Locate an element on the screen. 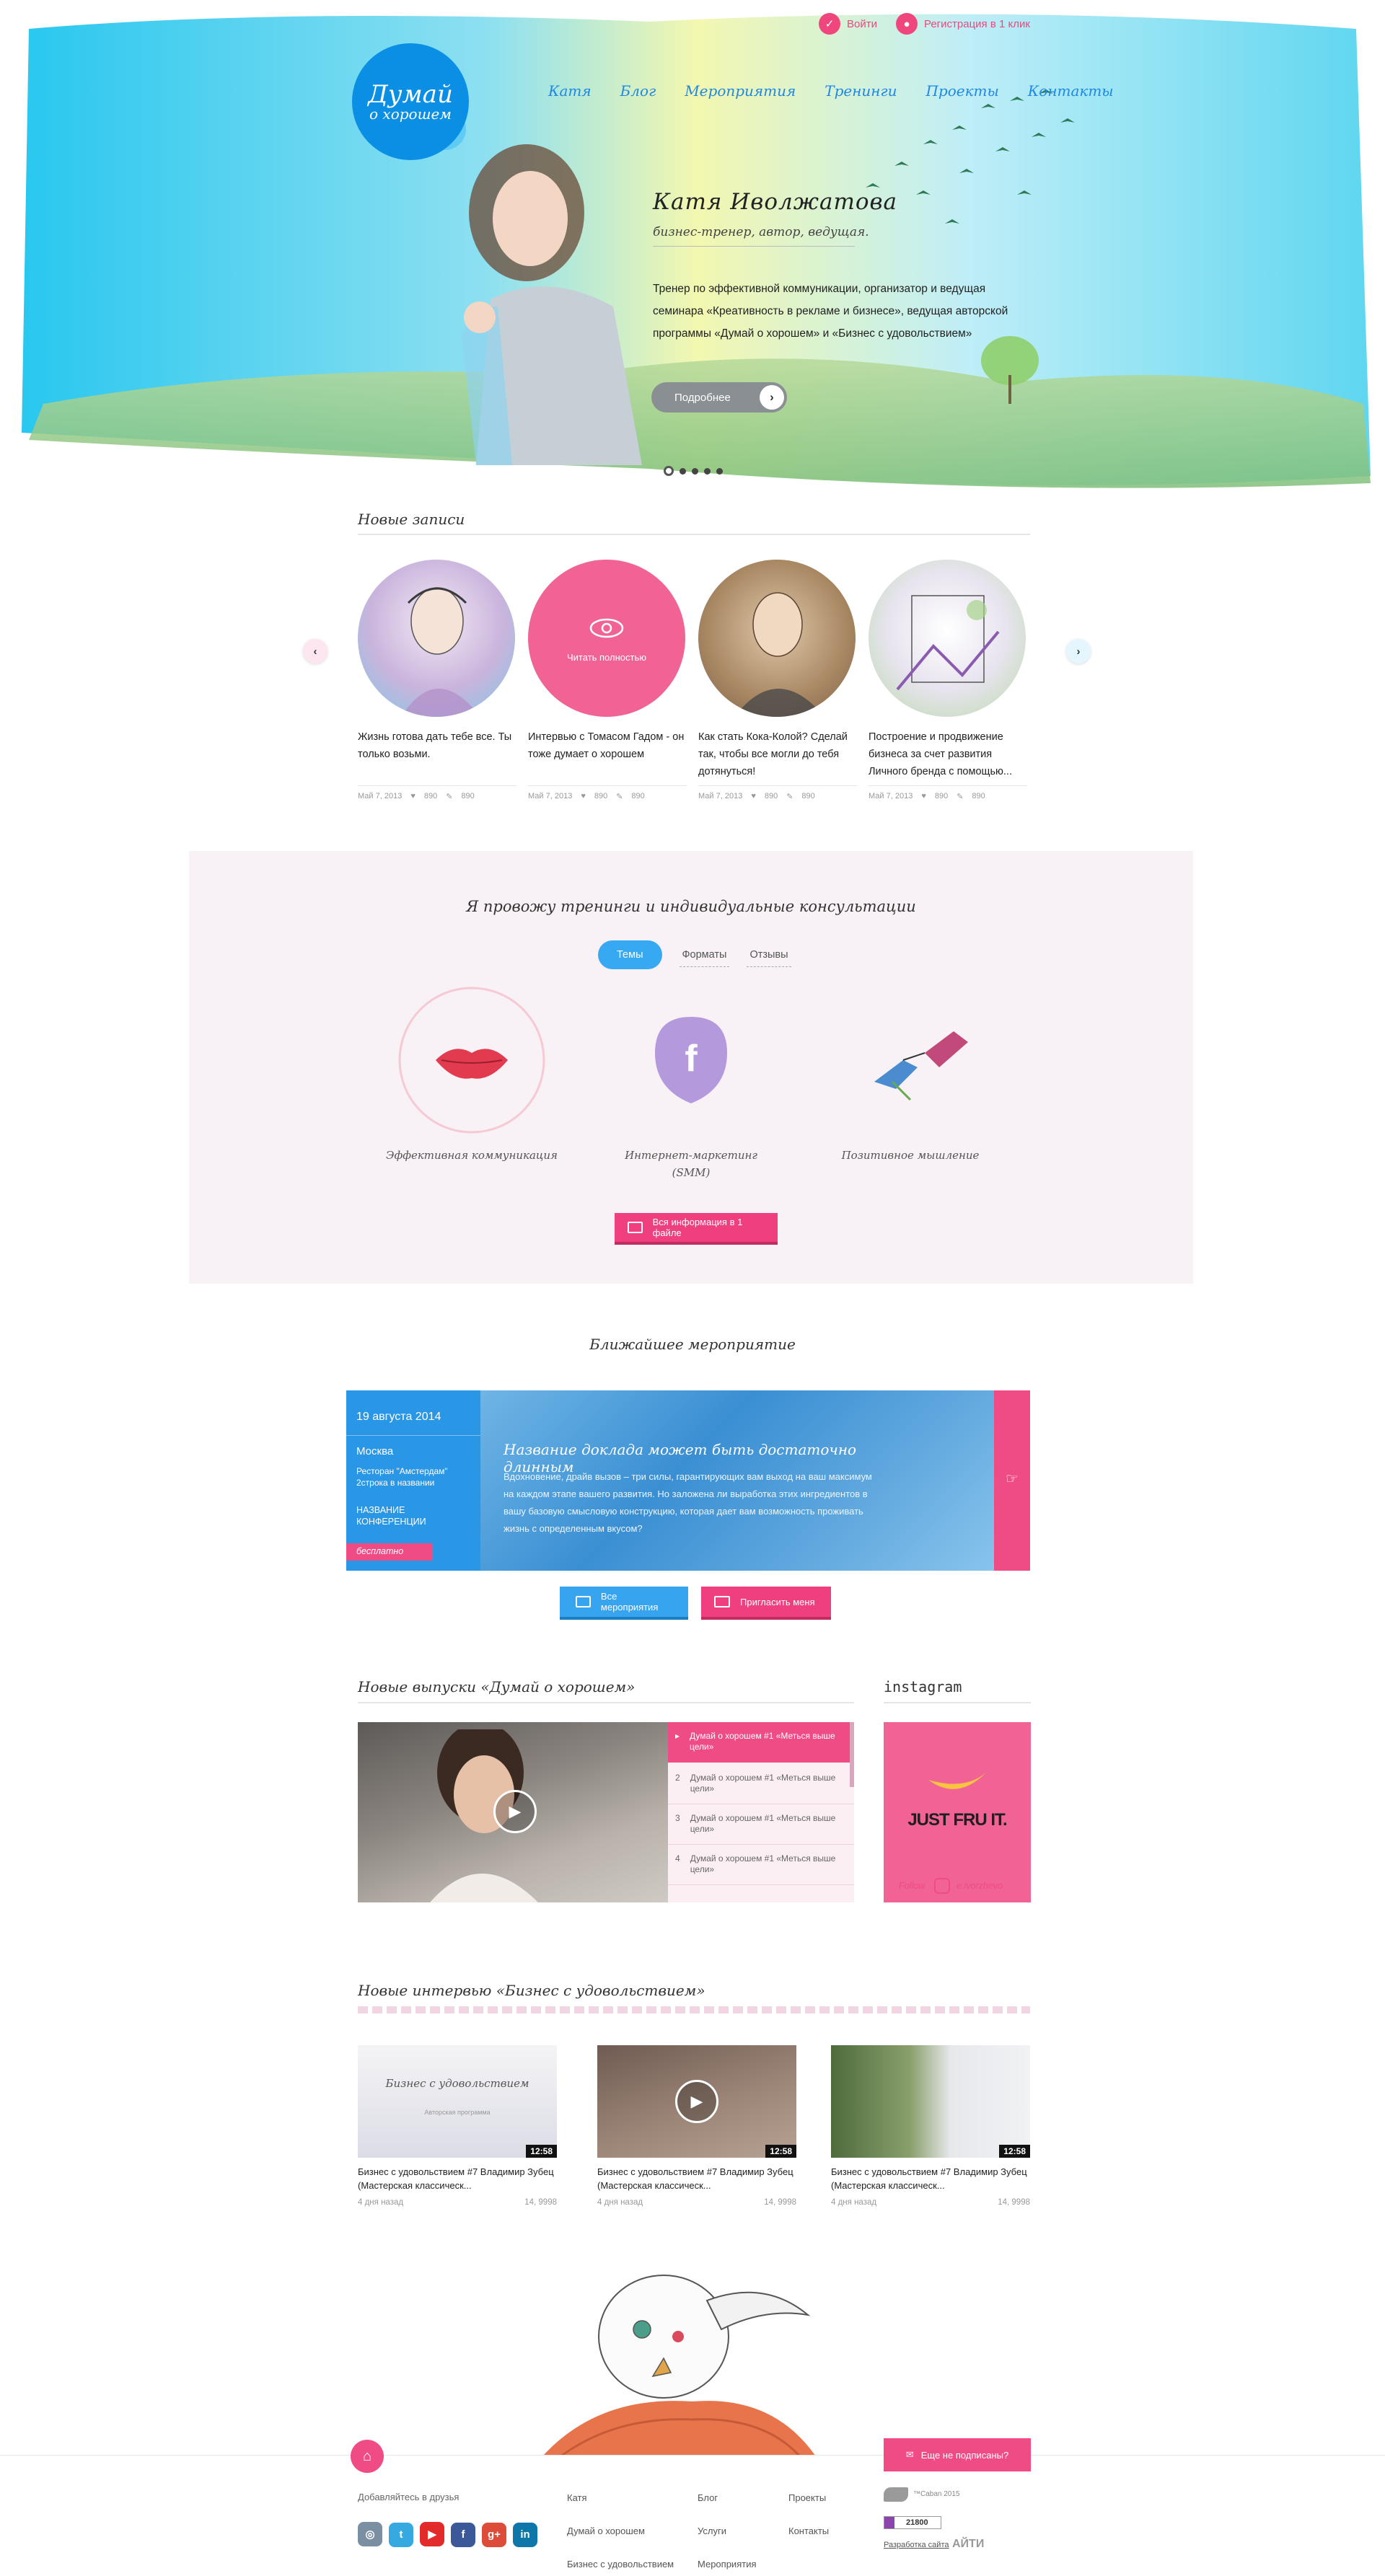 This screenshot has height=2576, width=1385. topic-communication: Эффективная коммуникация is located at coordinates (471, 1082).